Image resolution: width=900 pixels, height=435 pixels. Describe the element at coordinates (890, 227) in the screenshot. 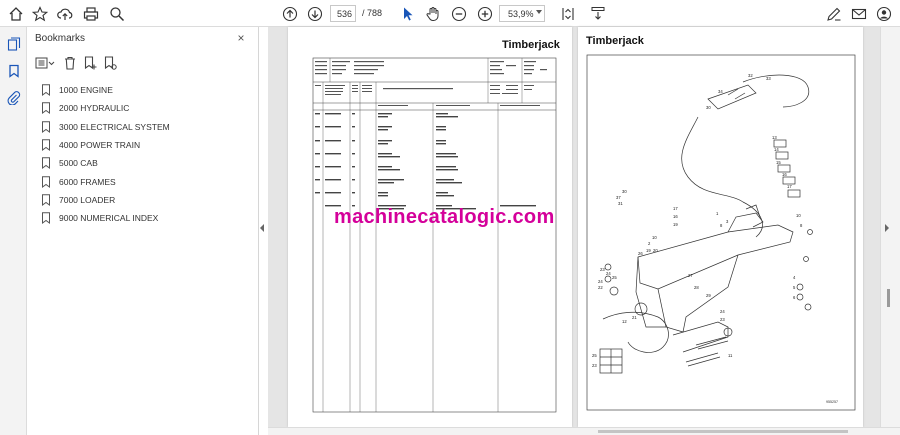

I see `vertical-scrollbar` at that location.